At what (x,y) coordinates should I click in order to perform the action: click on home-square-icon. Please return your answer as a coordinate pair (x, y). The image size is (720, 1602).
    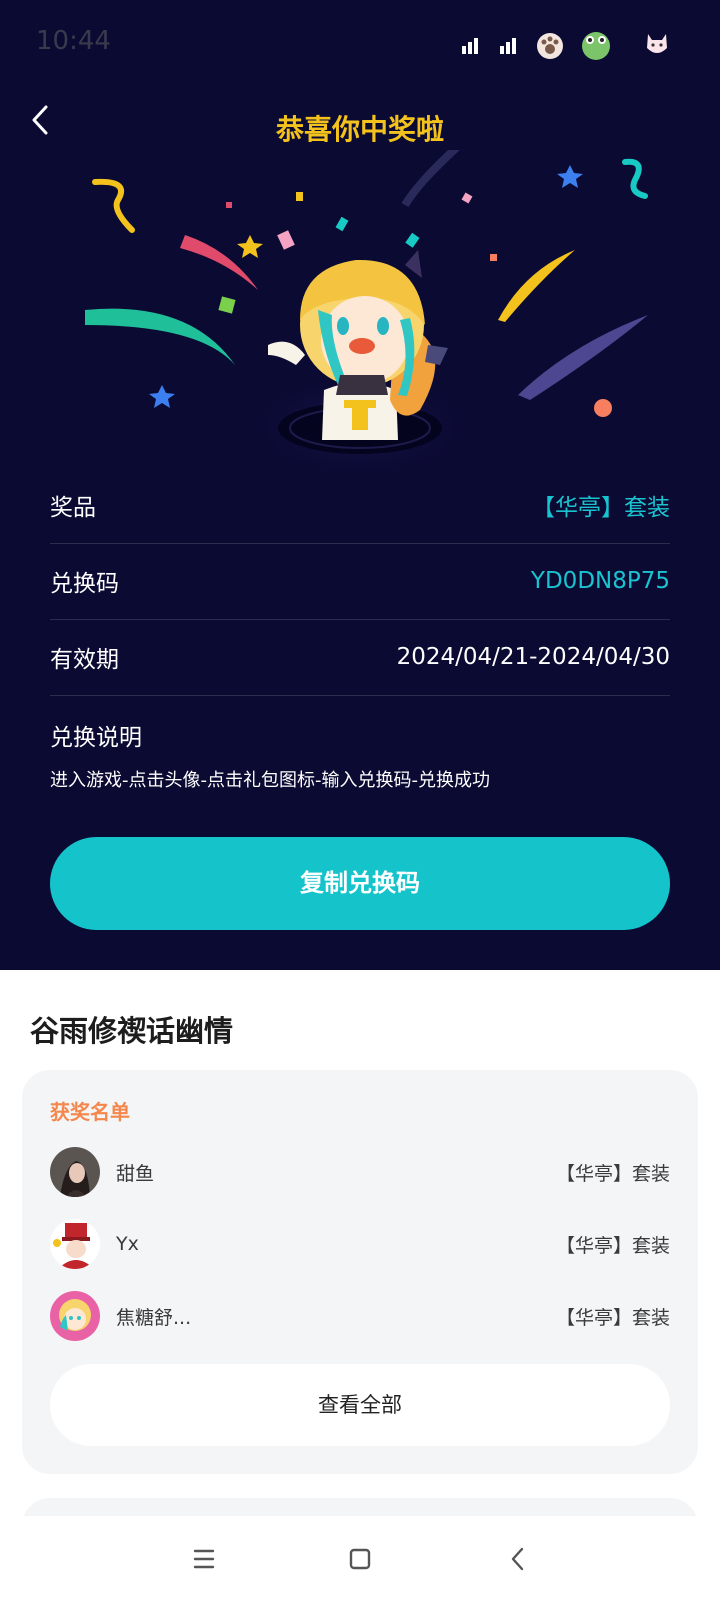
    Looking at the image, I should click on (360, 1559).